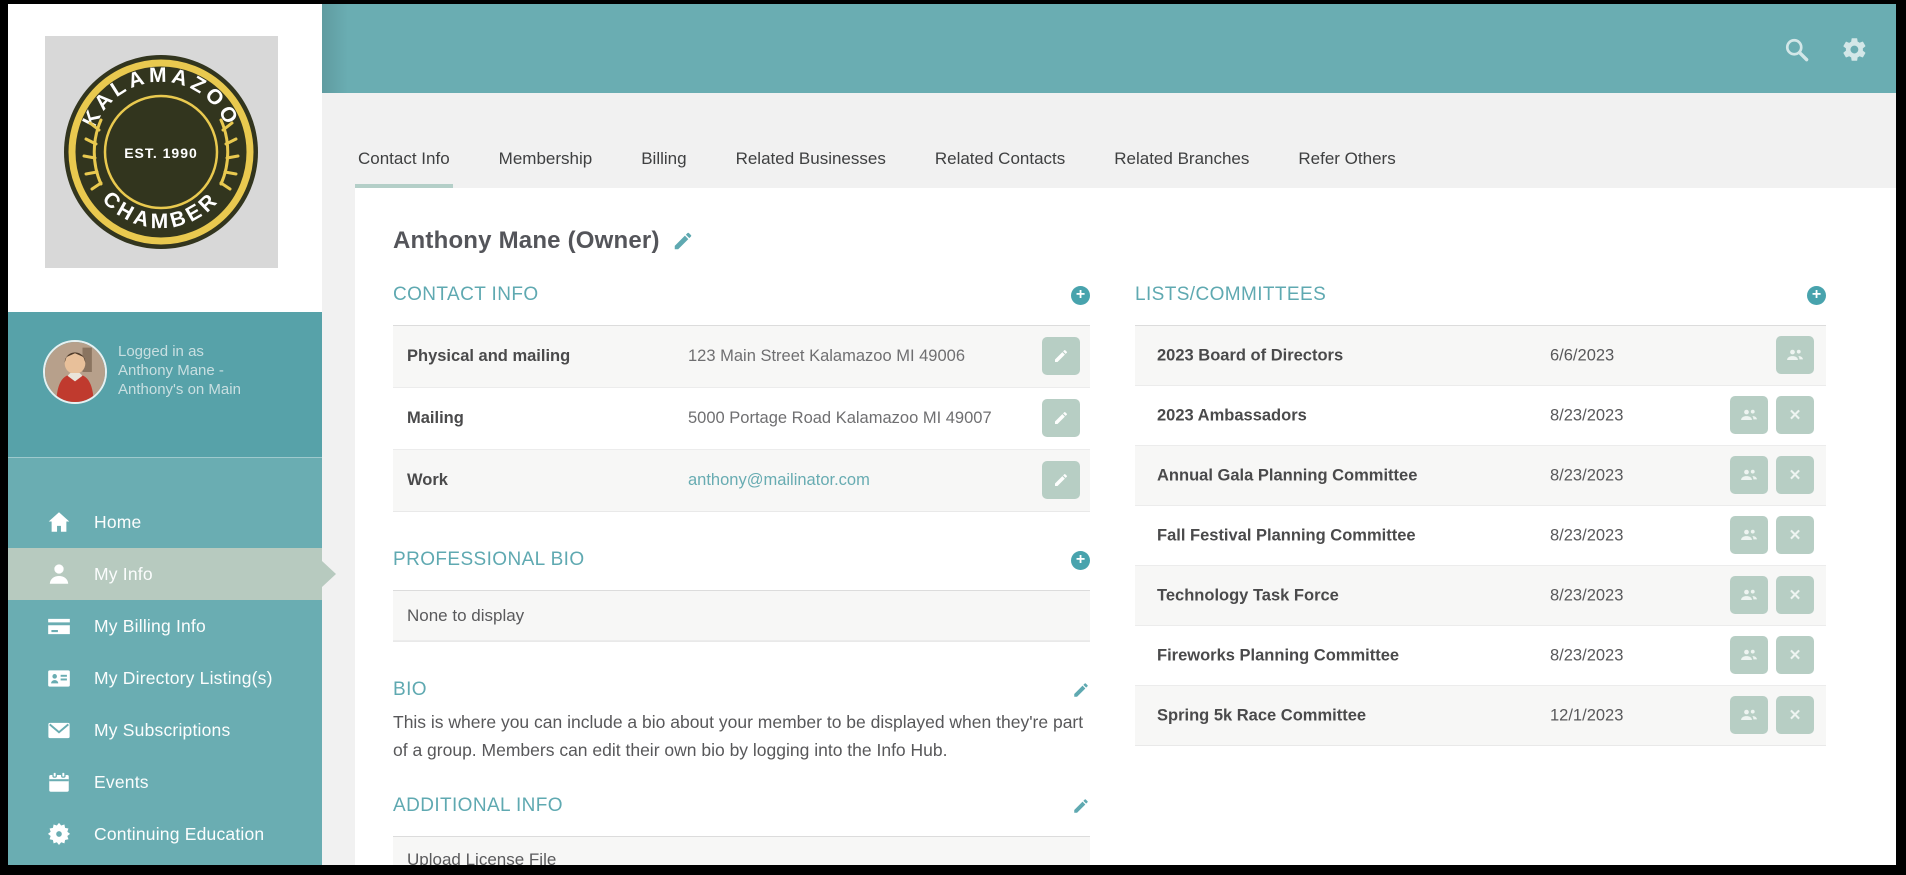 This screenshot has width=1906, height=875. I want to click on sidebar-item-continuing-education: Continuing Education, so click(165, 834).